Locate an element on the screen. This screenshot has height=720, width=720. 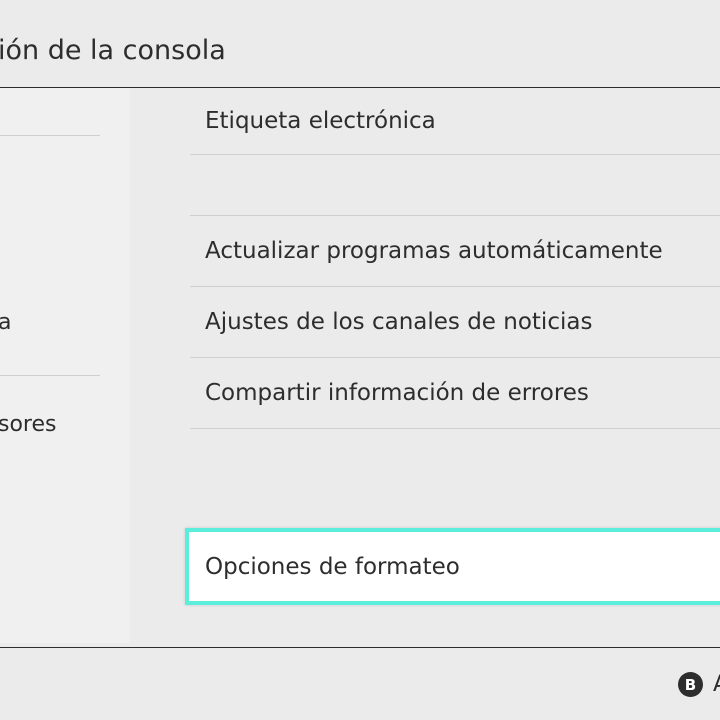
sidebar-item-truncated-sores: sores is located at coordinates (28, 425).